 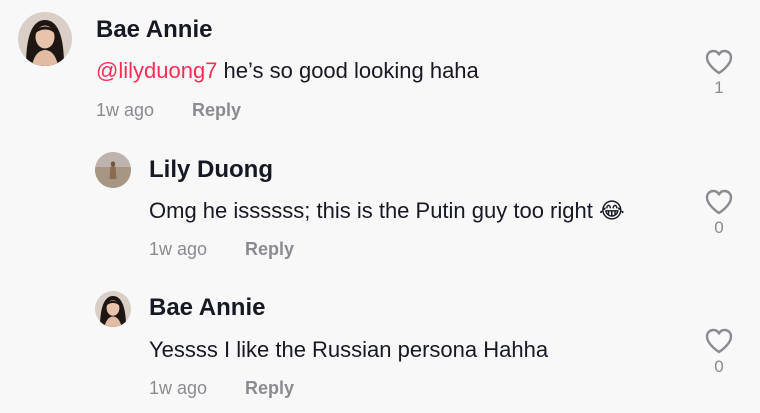 I want to click on beach-figure-avatar-icon, so click(x=113, y=170).